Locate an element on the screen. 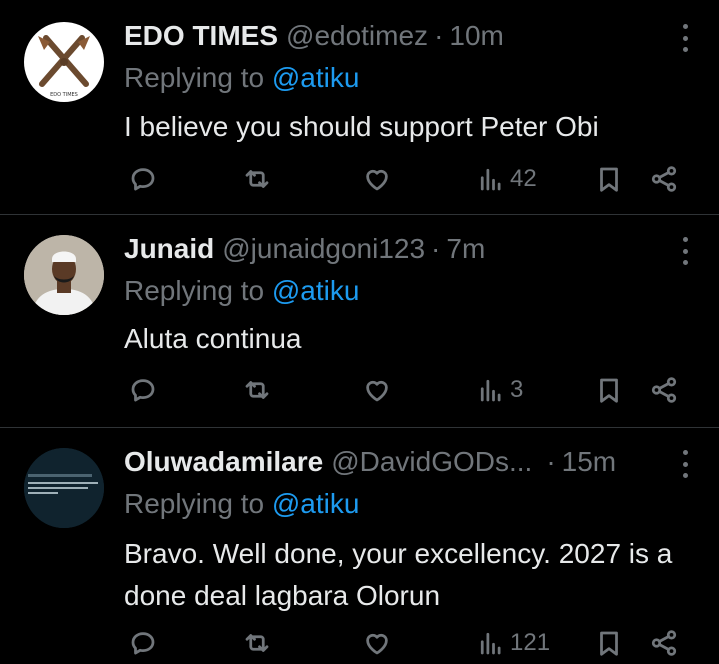 The image size is (719, 664). user-handle: @junaidgoni123 is located at coordinates (323, 249).